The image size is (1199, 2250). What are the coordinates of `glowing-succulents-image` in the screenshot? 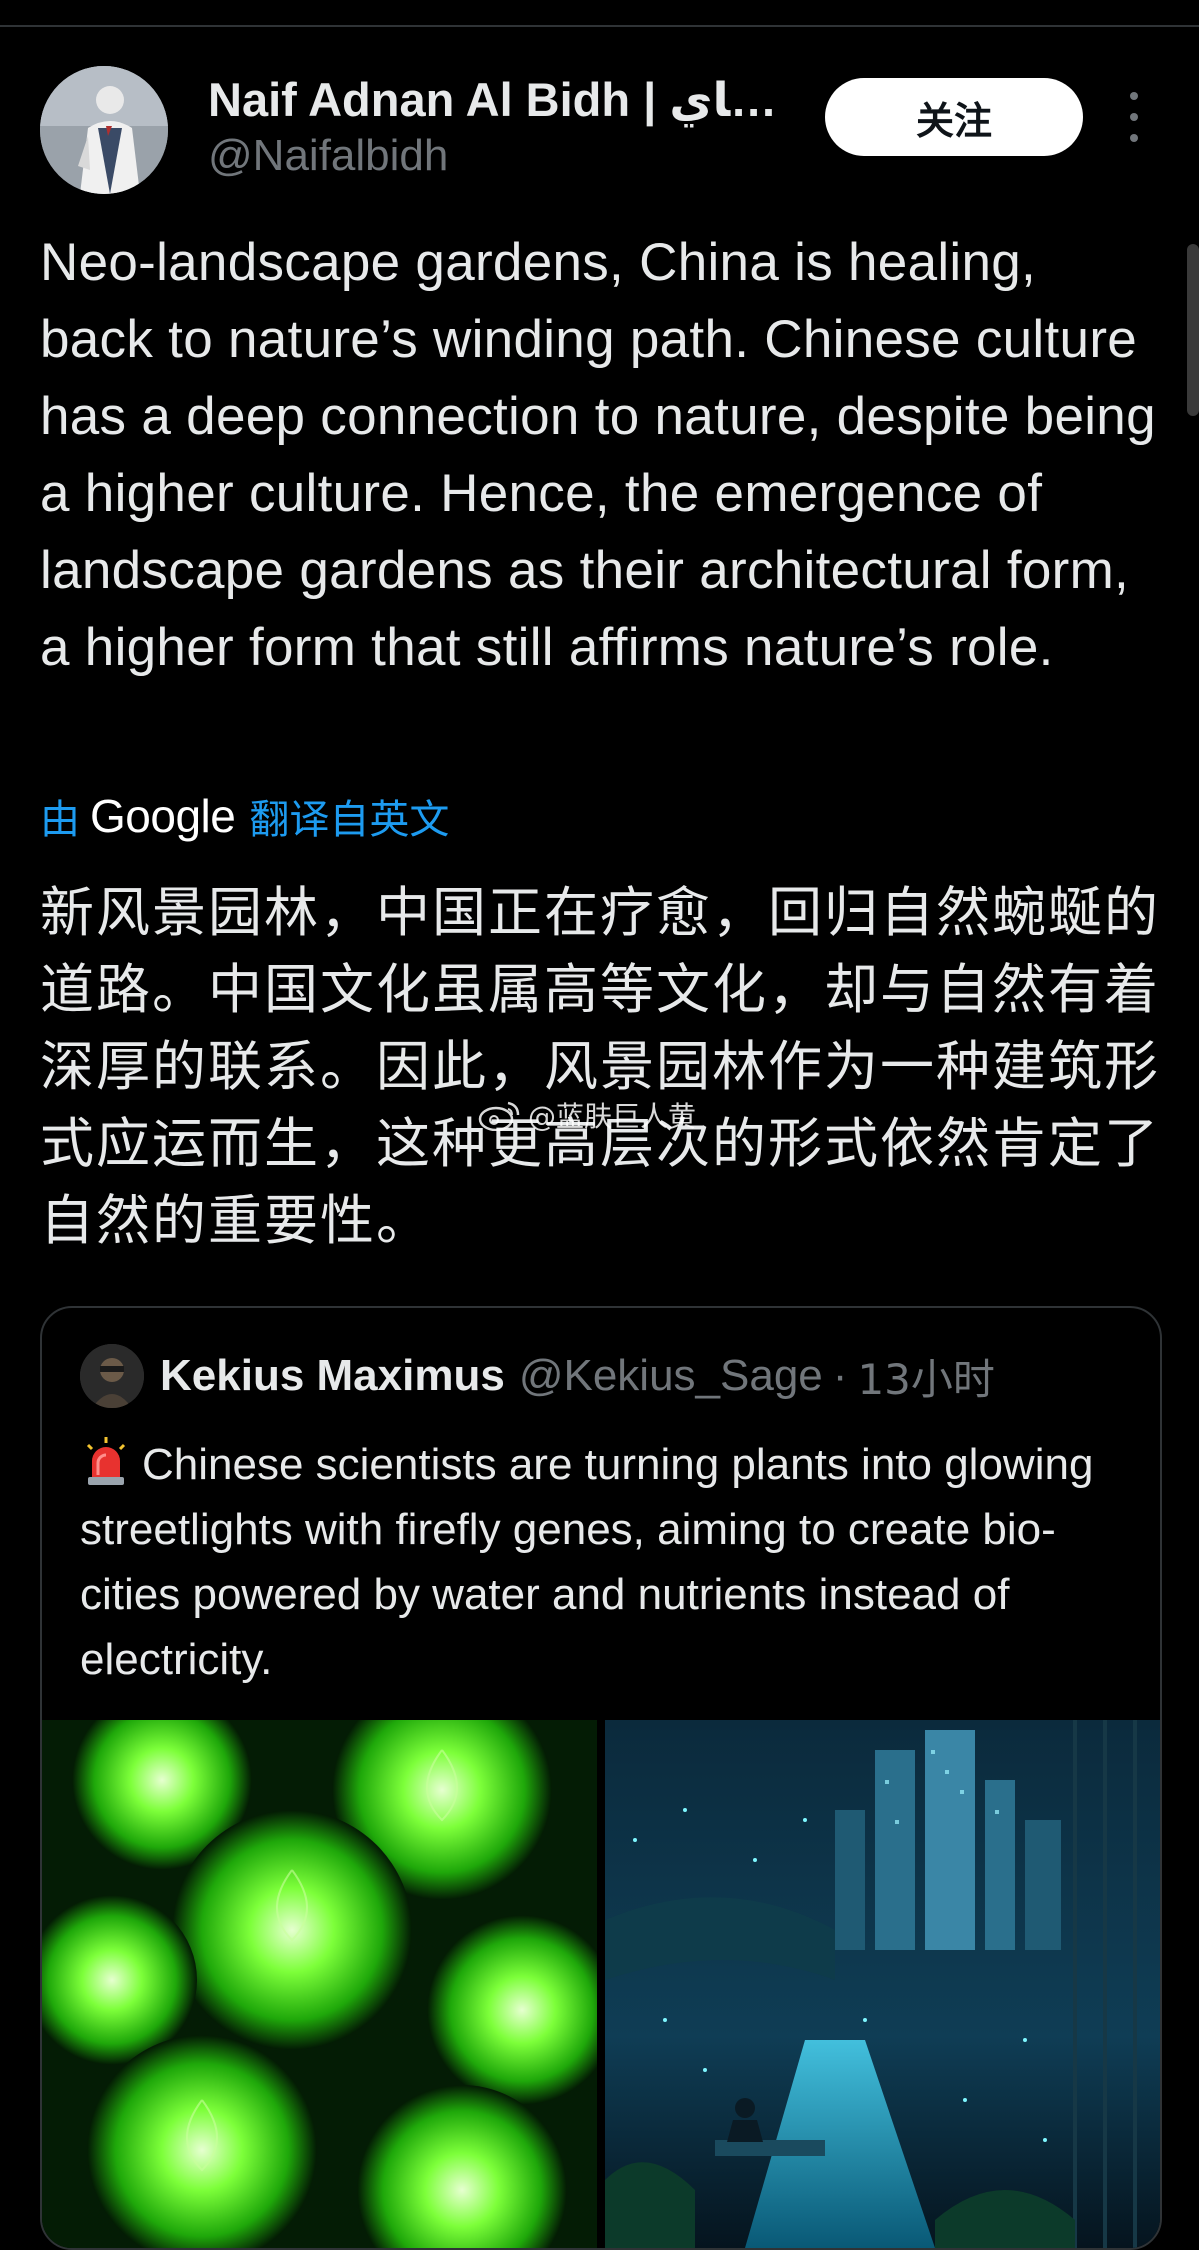 It's located at (319, 1984).